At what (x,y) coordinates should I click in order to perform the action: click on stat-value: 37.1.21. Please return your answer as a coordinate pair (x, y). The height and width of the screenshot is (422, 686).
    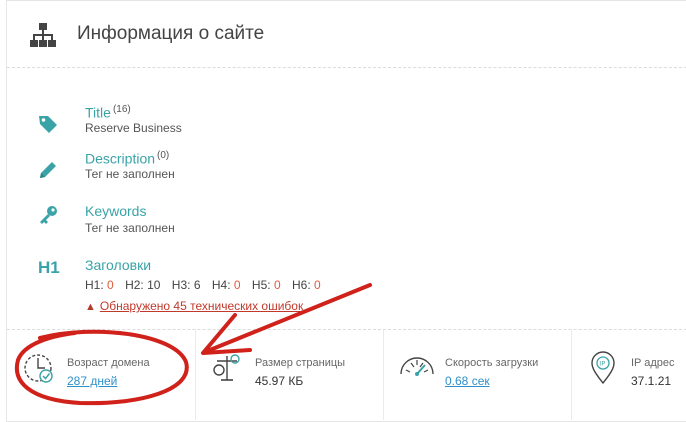
    Looking at the image, I should click on (651, 381).